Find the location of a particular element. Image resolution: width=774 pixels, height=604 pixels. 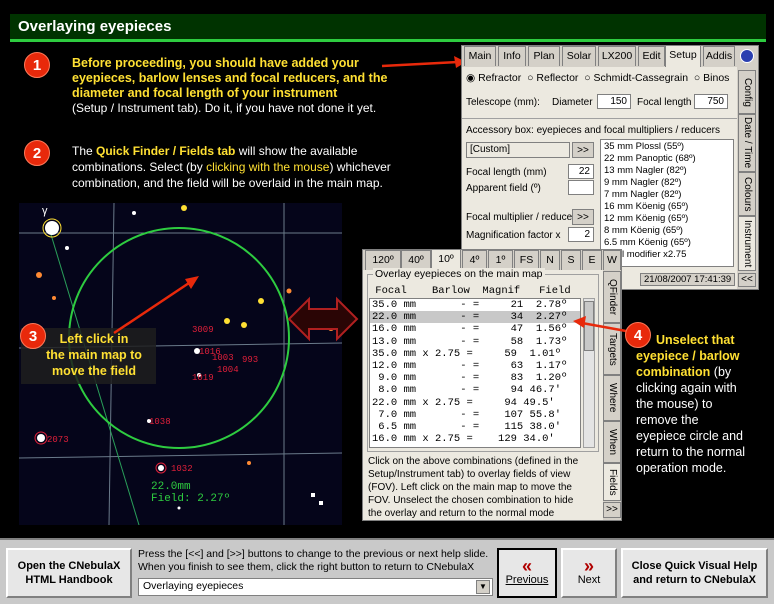

table-row: 8.0 mm - = 94 46.7' is located at coordinates (475, 390).